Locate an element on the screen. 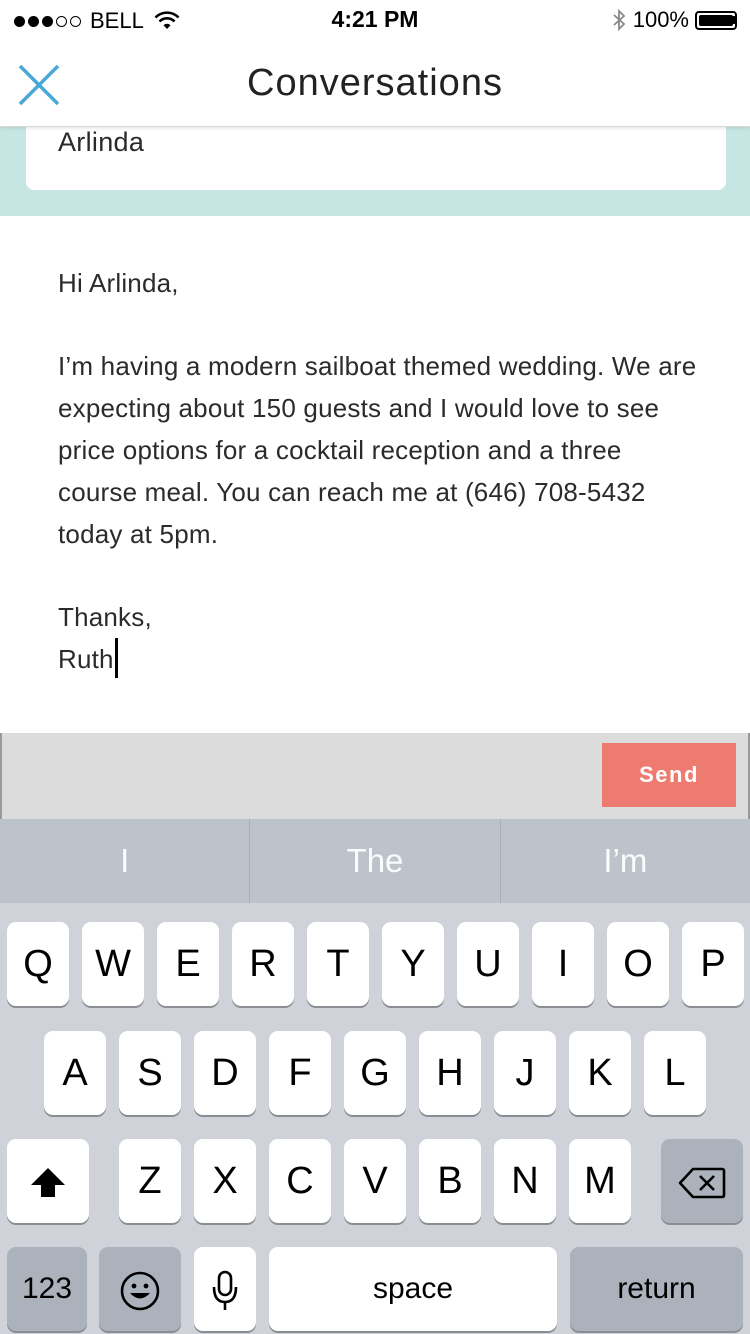 The image size is (750, 1334). key-x: X is located at coordinates (225, 1181).